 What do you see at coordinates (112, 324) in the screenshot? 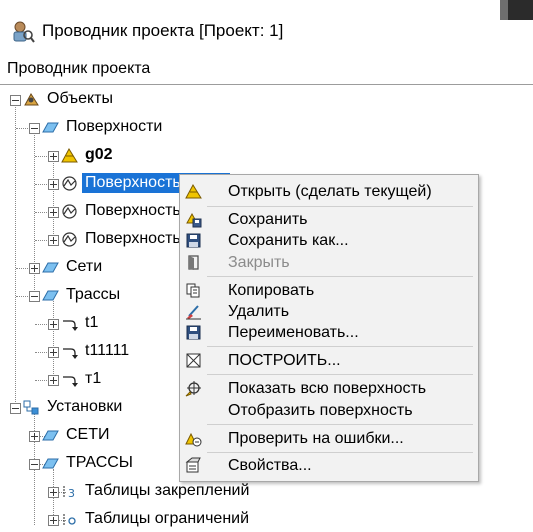
I see `tree-node-alignment-t1: t1` at bounding box center [112, 324].